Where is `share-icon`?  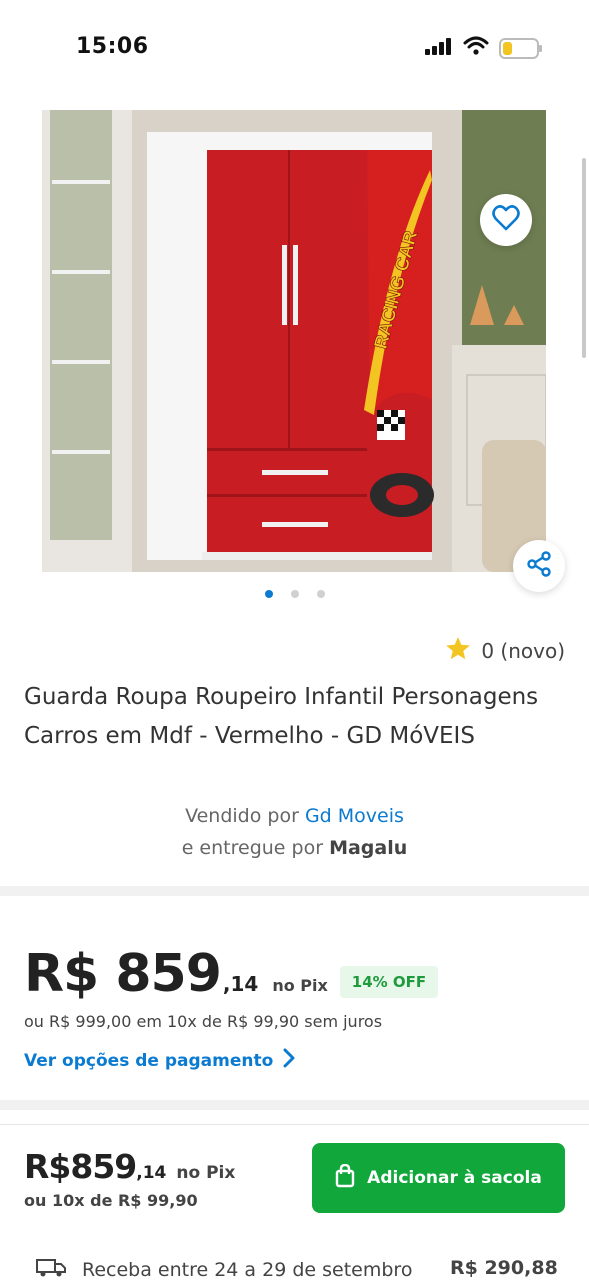
share-icon is located at coordinates (539, 566).